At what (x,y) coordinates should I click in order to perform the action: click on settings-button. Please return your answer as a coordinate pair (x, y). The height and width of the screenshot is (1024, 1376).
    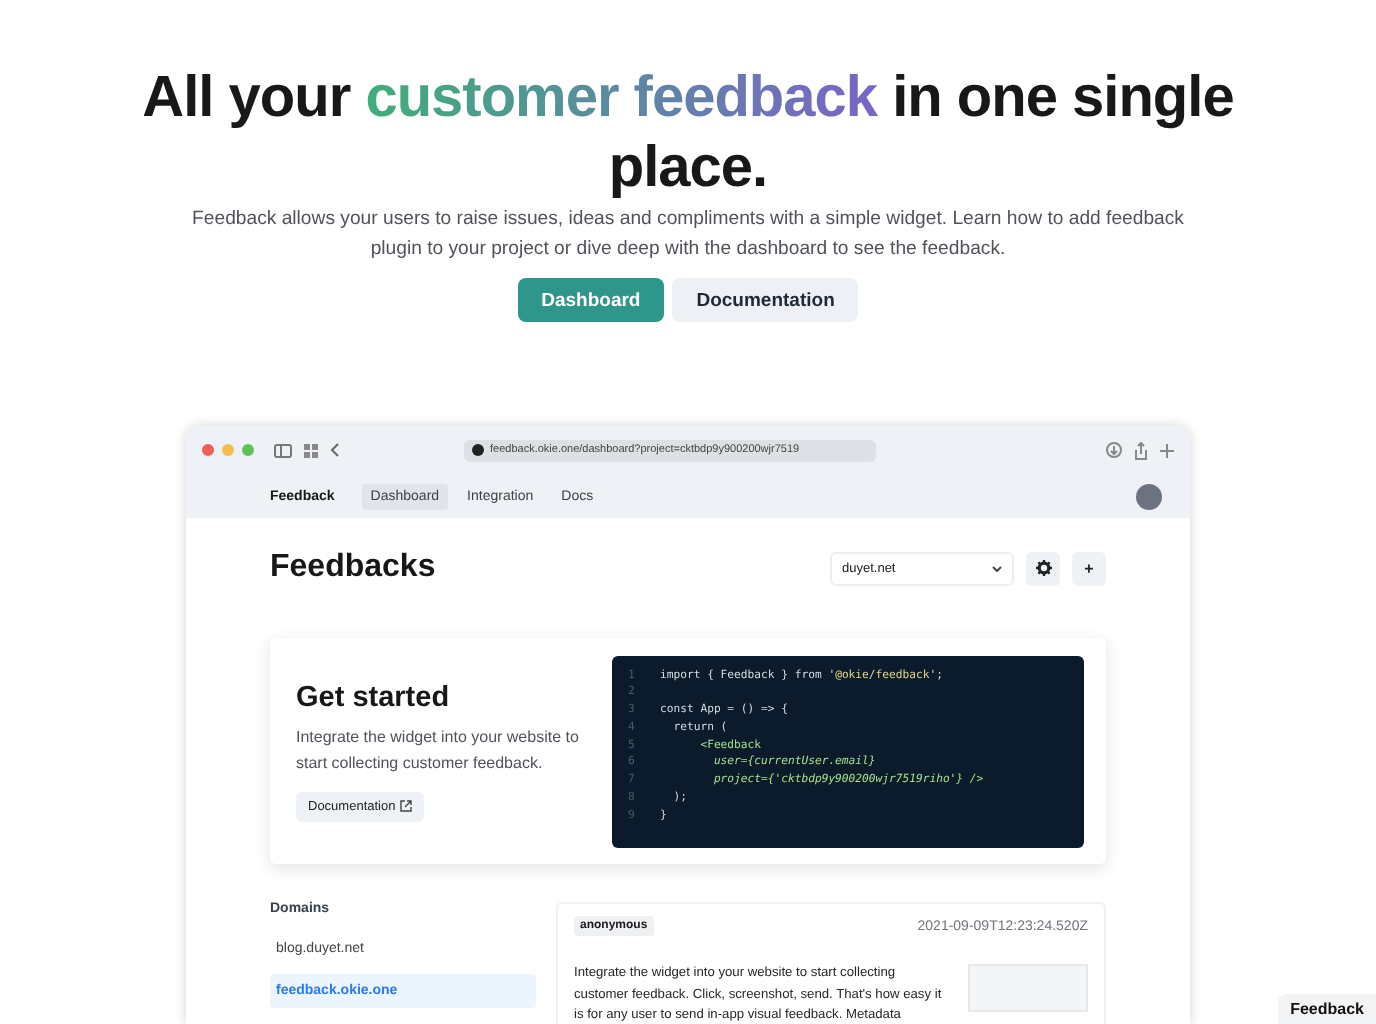
    Looking at the image, I should click on (1043, 568).